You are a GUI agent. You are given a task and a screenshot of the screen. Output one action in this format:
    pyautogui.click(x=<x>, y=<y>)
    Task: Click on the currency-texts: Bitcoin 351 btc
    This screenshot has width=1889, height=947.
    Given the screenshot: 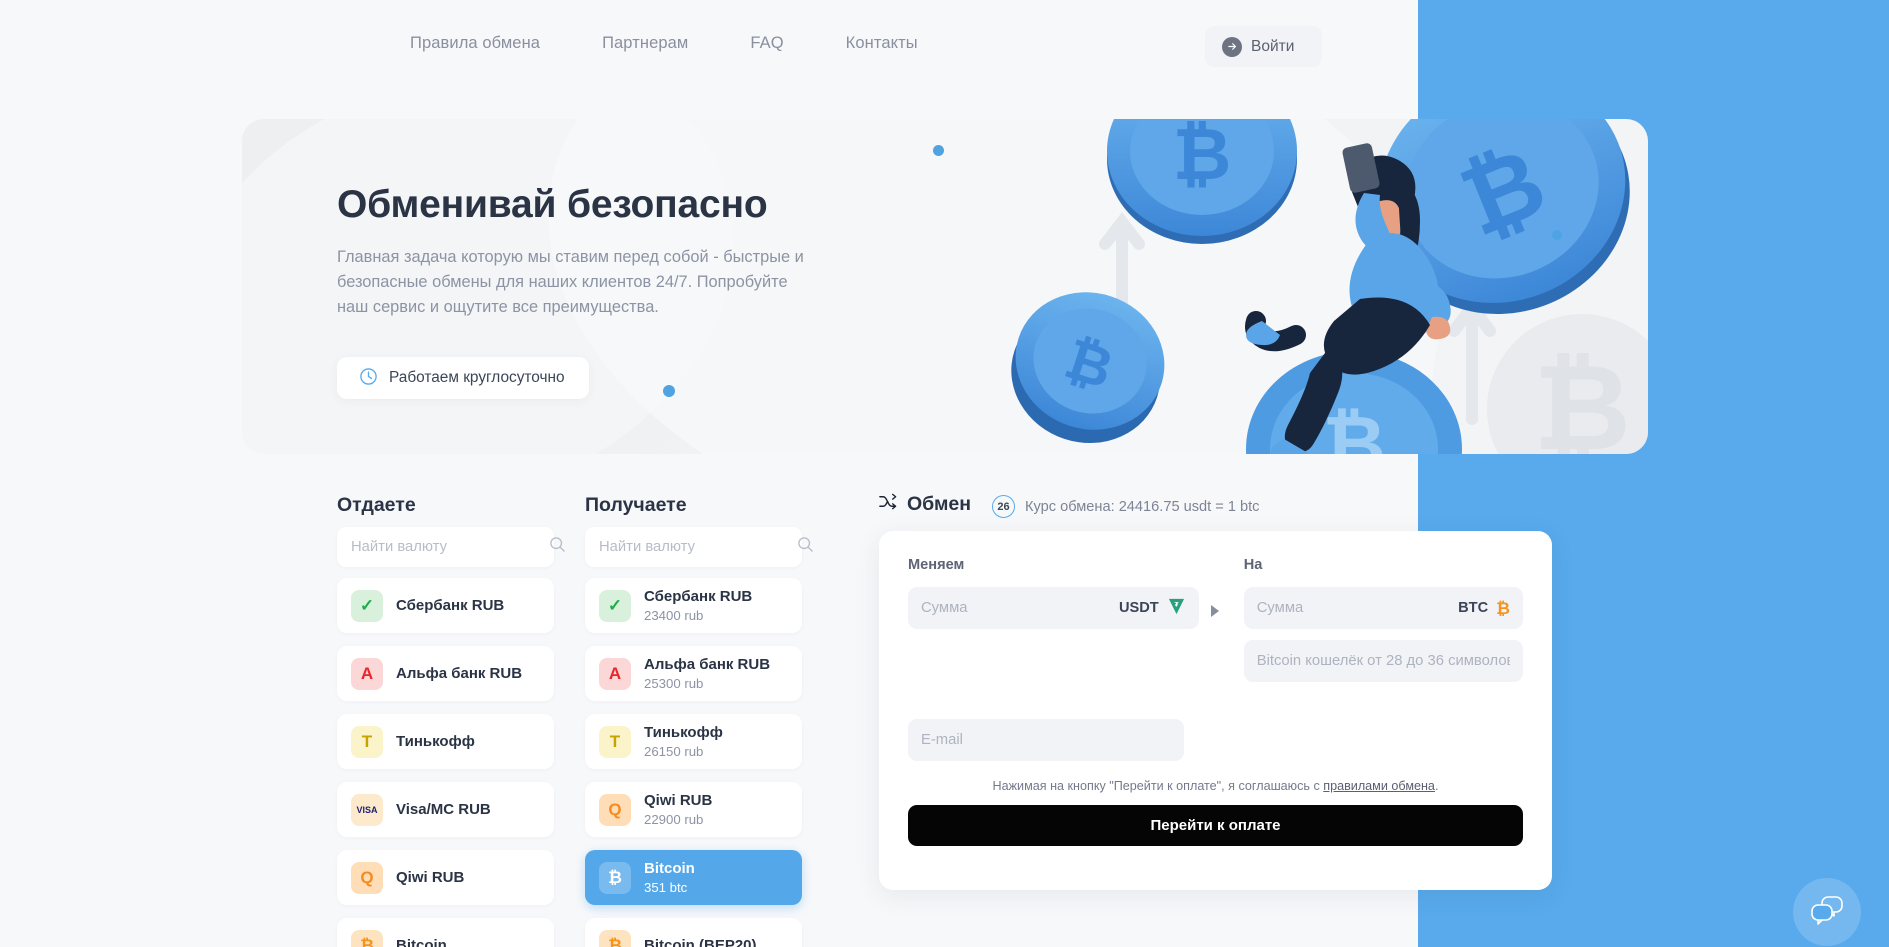 What is the action you would take?
    pyautogui.click(x=669, y=877)
    